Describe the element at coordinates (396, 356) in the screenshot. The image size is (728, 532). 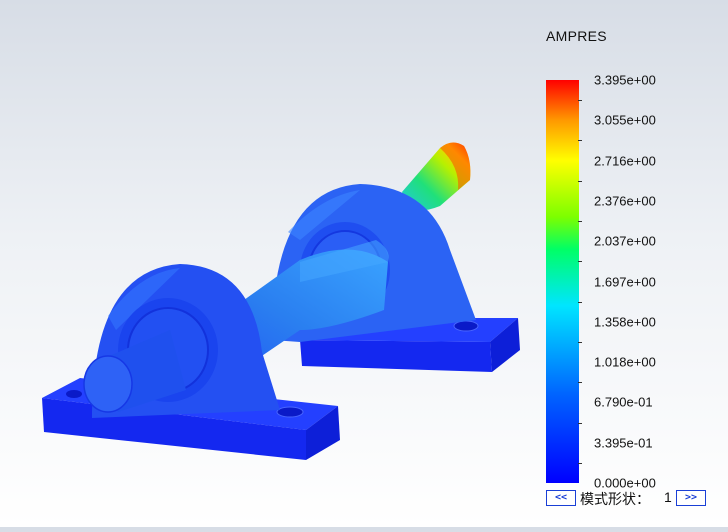
I see `right-base-front` at that location.